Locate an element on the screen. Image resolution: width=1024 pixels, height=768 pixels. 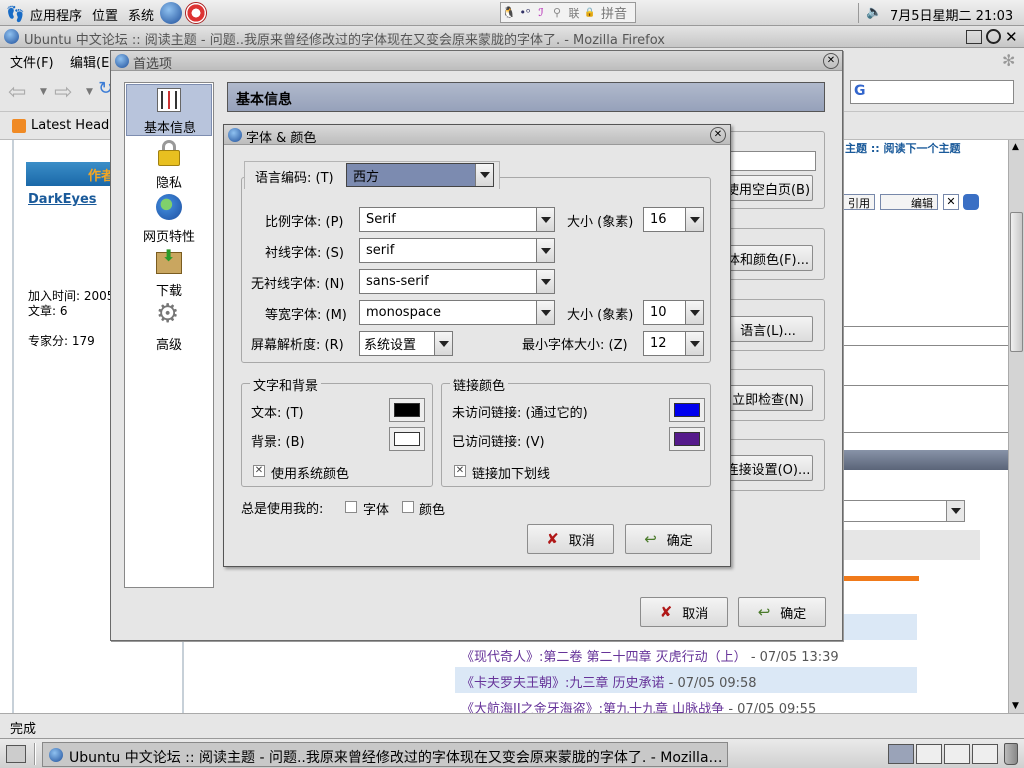
category-label: 高级 is located at coordinates (168, 345).